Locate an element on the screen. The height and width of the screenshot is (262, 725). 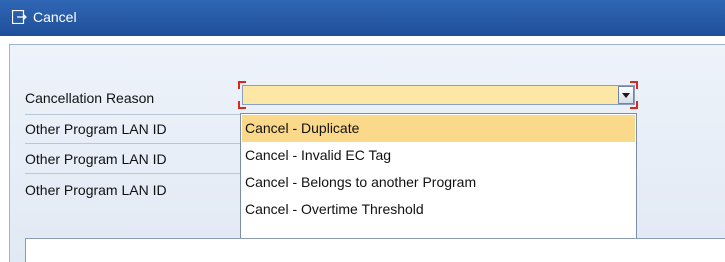
other-program-lan-id-label-3: Other Program LAN ID is located at coordinates (96, 190).